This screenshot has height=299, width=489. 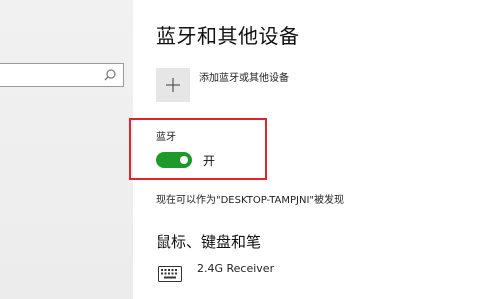 I want to click on device-name: 2.4G Receiver, so click(x=235, y=268).